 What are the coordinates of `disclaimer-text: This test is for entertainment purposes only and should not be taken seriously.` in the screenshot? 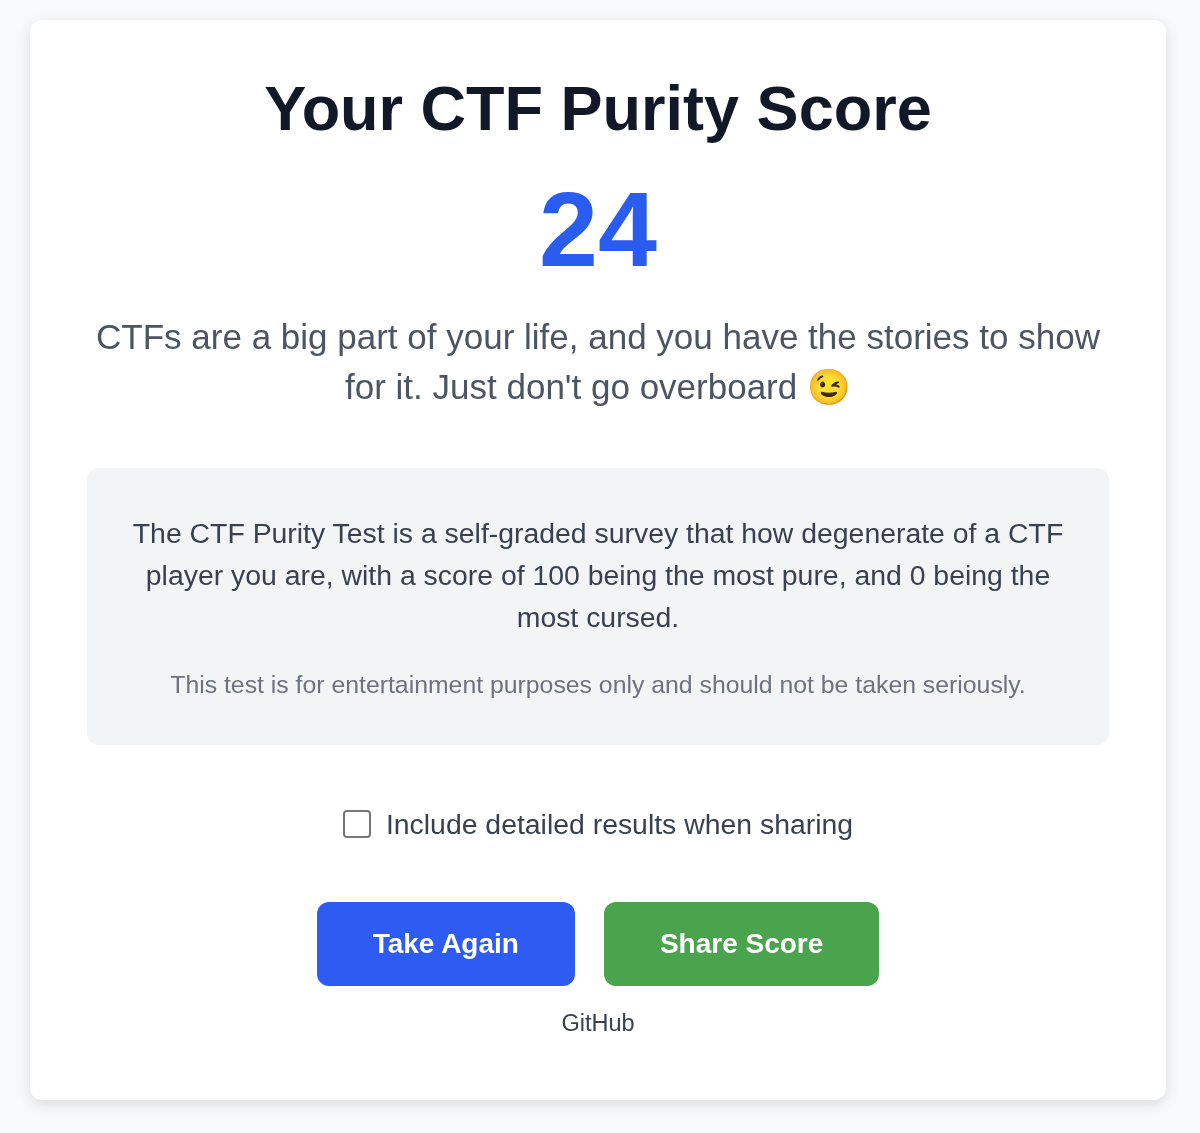 It's located at (598, 685).